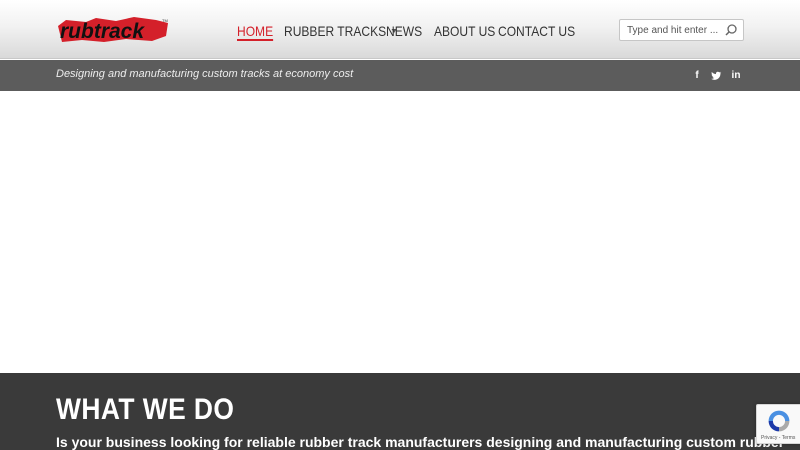 Image resolution: width=800 pixels, height=450 pixels. What do you see at coordinates (779, 421) in the screenshot?
I see `recaptcha-icon` at bounding box center [779, 421].